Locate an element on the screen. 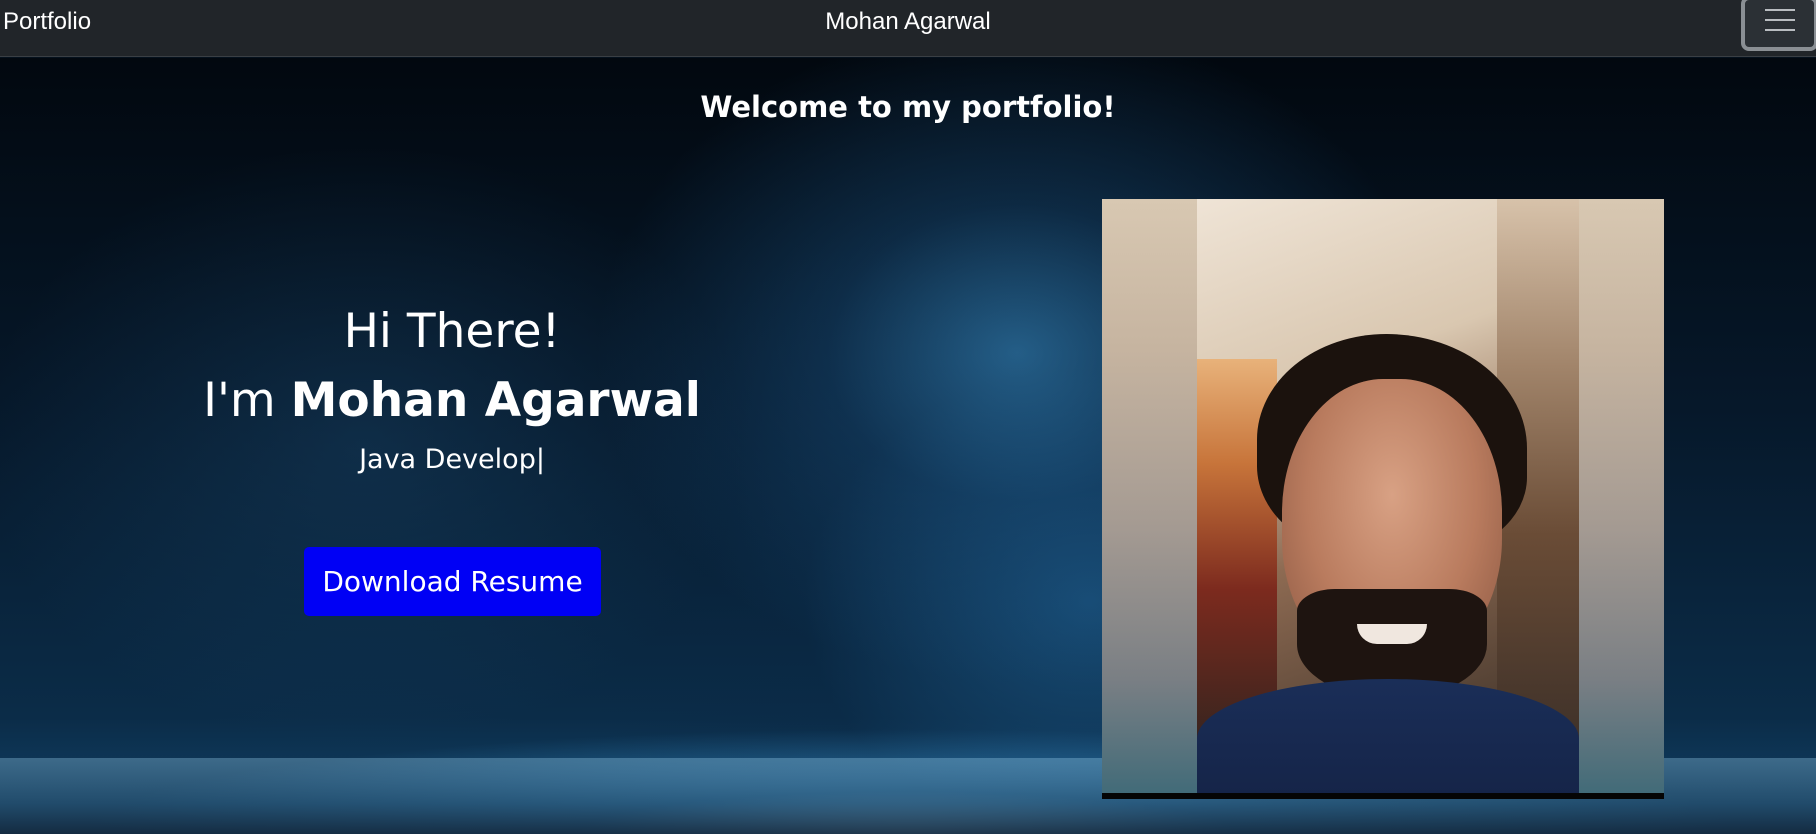 This screenshot has width=1816, height=834. role-typed-text: Java Develop| is located at coordinates (452, 459).